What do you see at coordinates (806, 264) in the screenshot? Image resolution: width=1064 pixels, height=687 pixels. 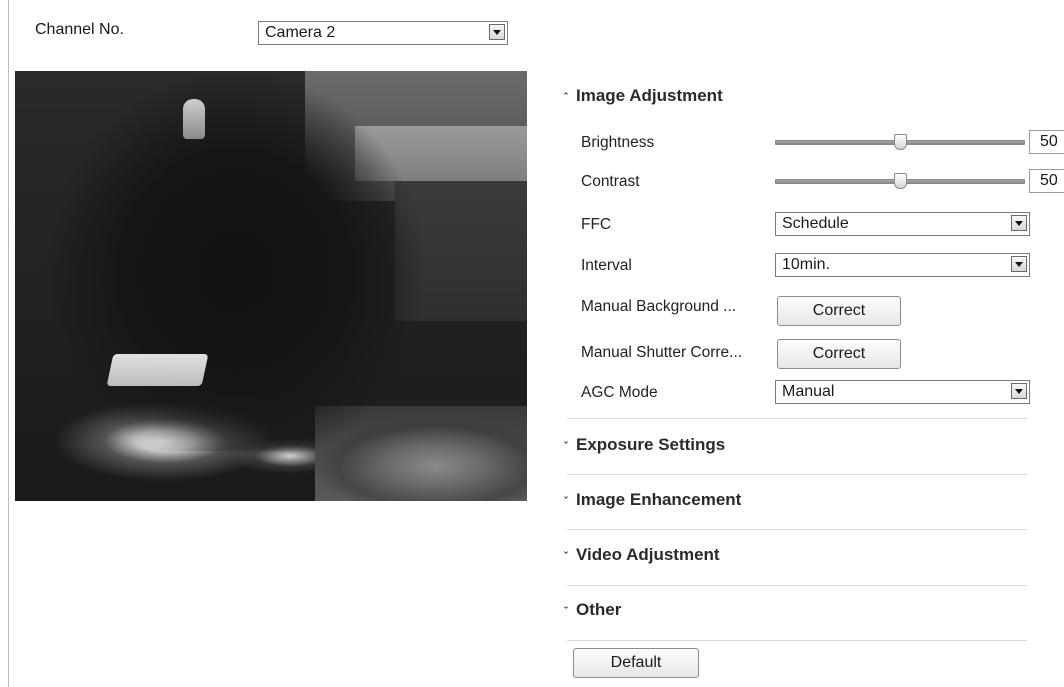 I see `interval-select-value: 10min.` at bounding box center [806, 264].